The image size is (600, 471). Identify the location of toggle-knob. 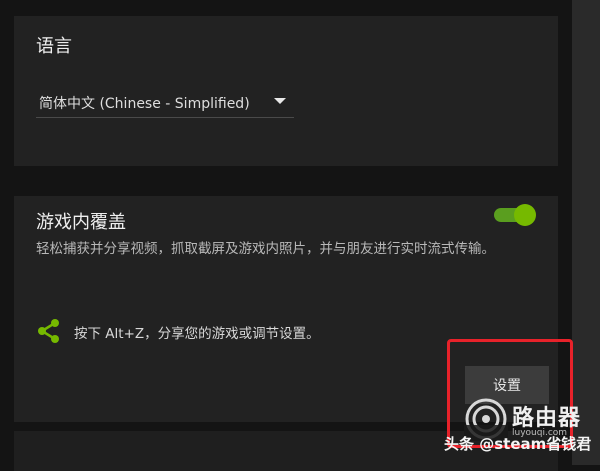
(525, 215).